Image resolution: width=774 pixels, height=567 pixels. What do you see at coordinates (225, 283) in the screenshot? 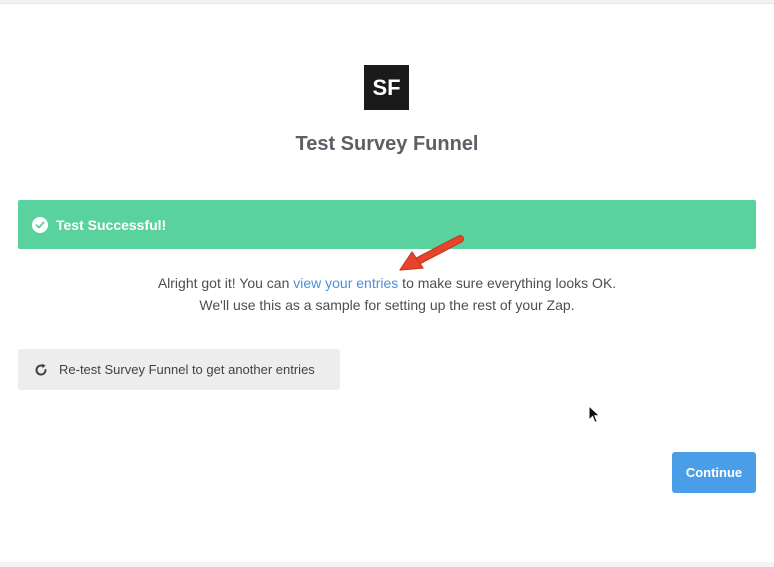
I see `message-prefix: Alright got it! You can` at bounding box center [225, 283].